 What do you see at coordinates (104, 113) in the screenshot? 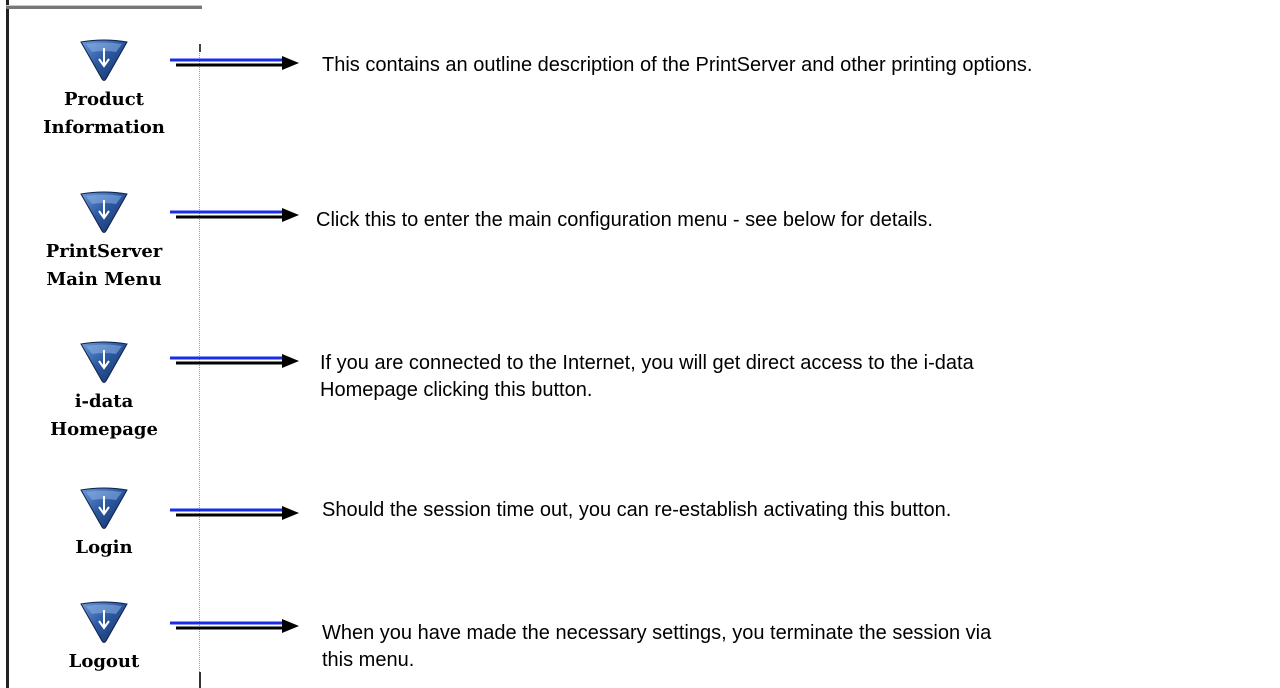
I see `nav-item-label: Product Information` at bounding box center [104, 113].